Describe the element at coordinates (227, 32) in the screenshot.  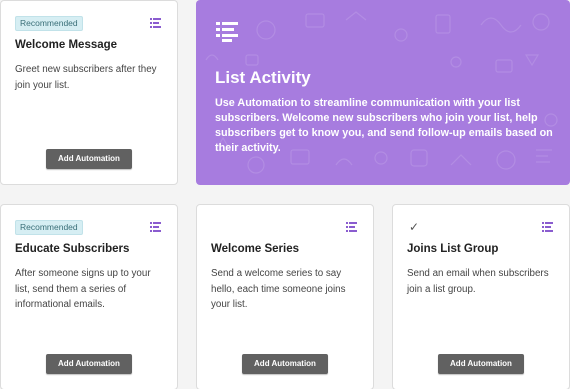
I see `list-icon` at that location.